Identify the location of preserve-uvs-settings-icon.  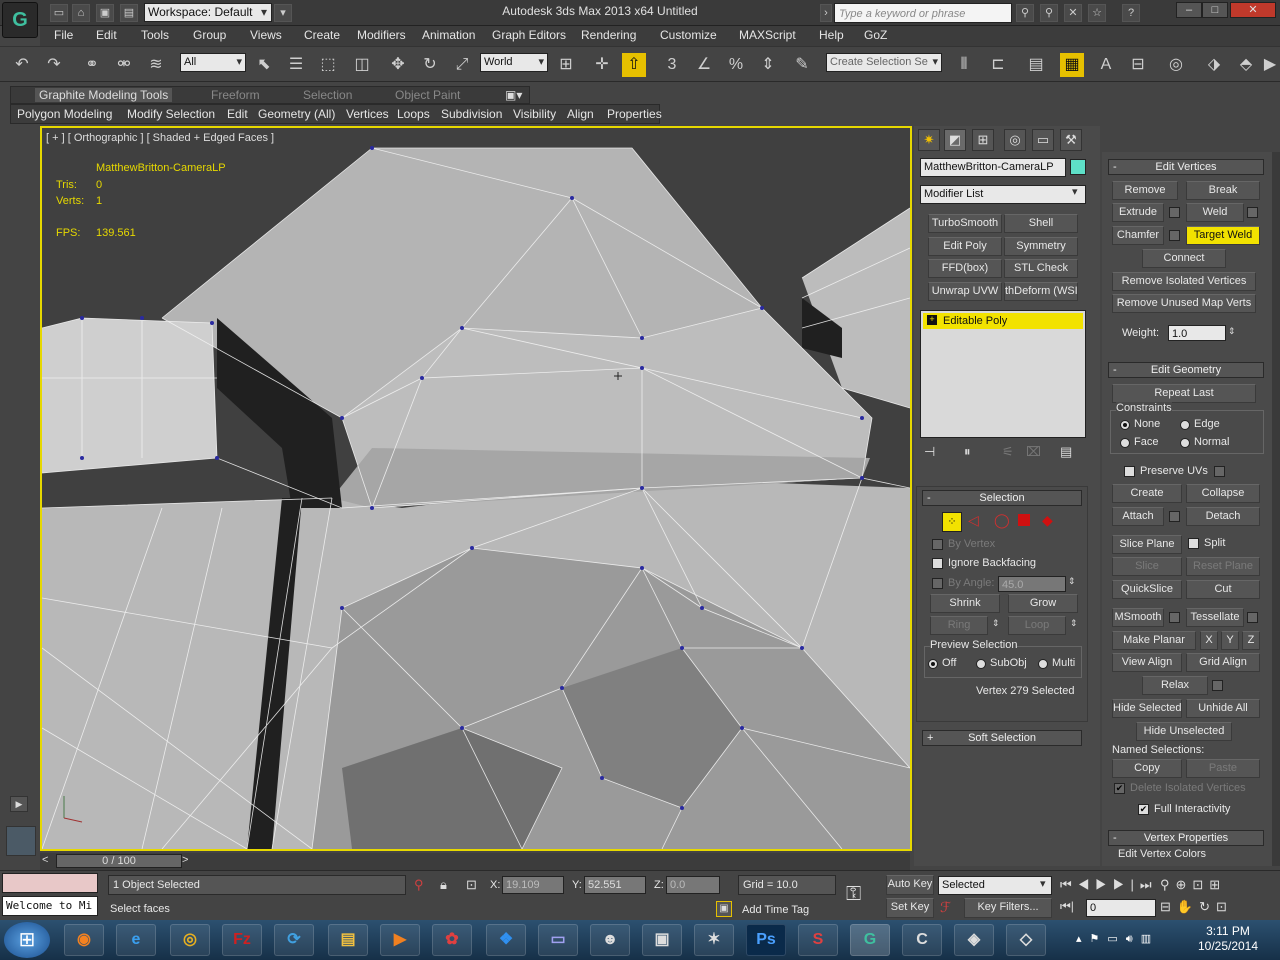
(1219, 471).